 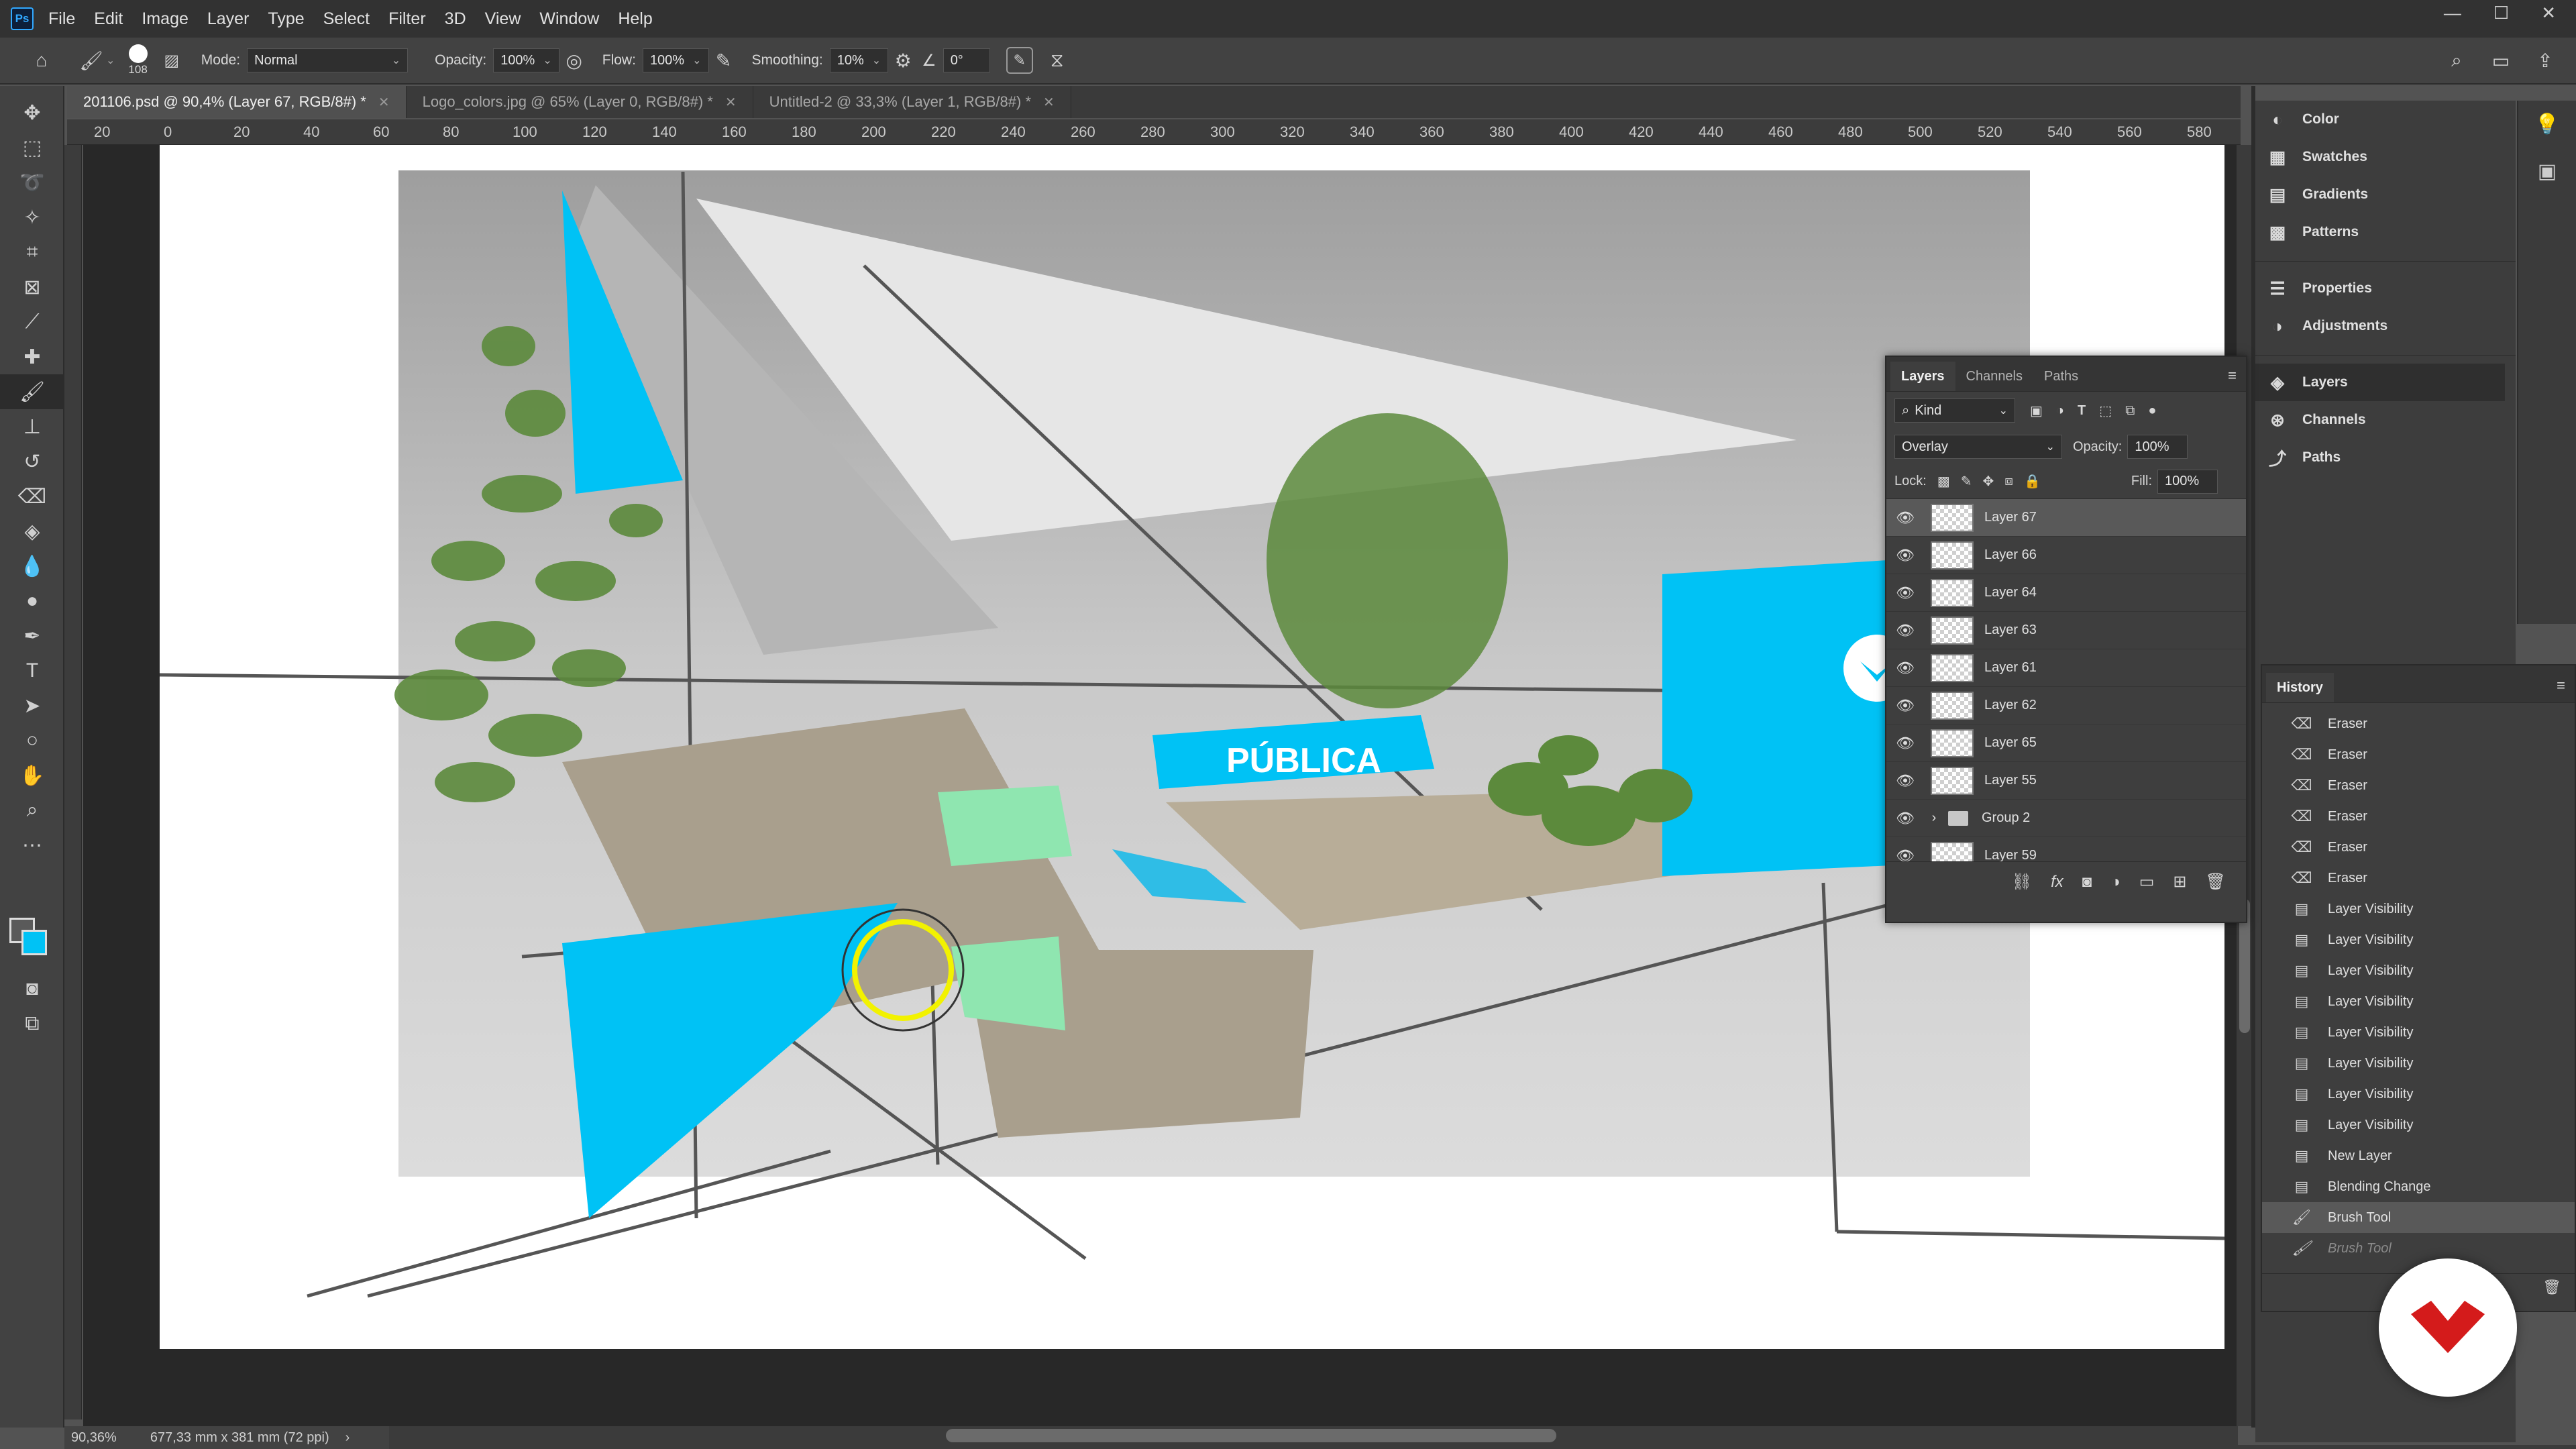 I want to click on trash-icon: 🗑, so click(x=2551, y=1287).